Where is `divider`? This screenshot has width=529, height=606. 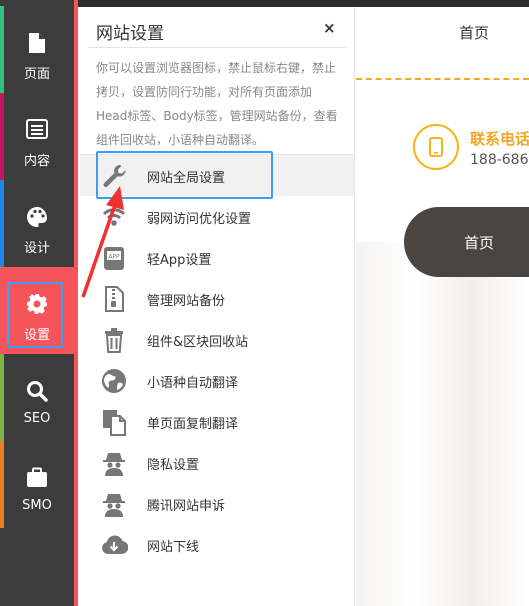 divider is located at coordinates (217, 47).